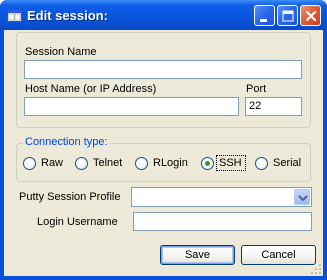 This screenshot has width=327, height=280. I want to click on close-button, so click(310, 15).